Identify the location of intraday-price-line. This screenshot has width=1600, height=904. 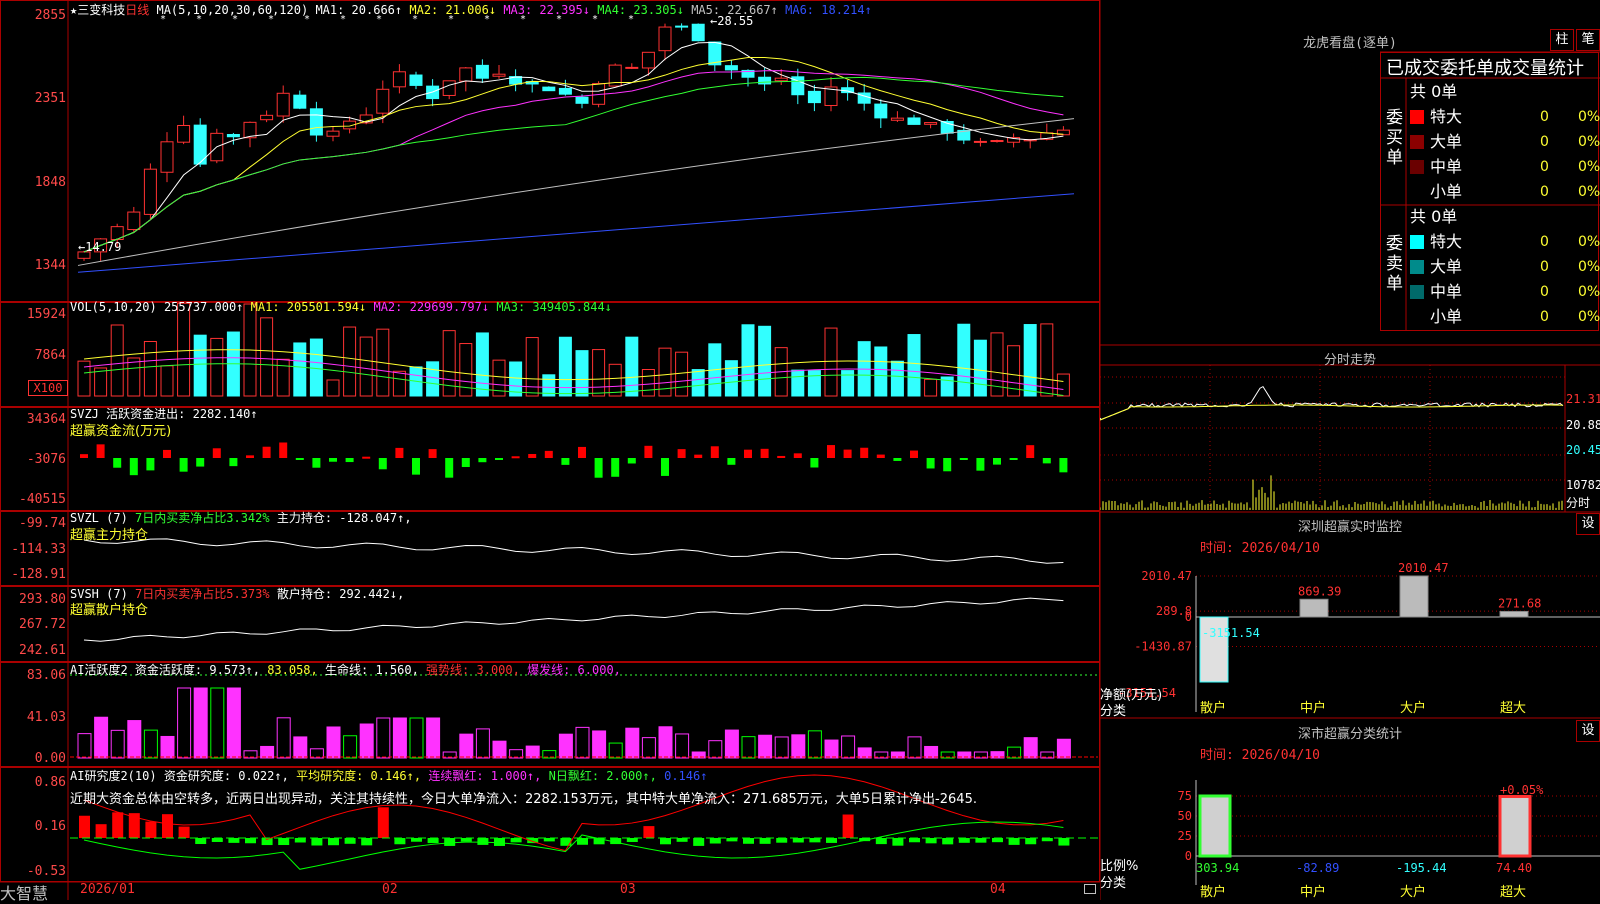
(1332, 403).